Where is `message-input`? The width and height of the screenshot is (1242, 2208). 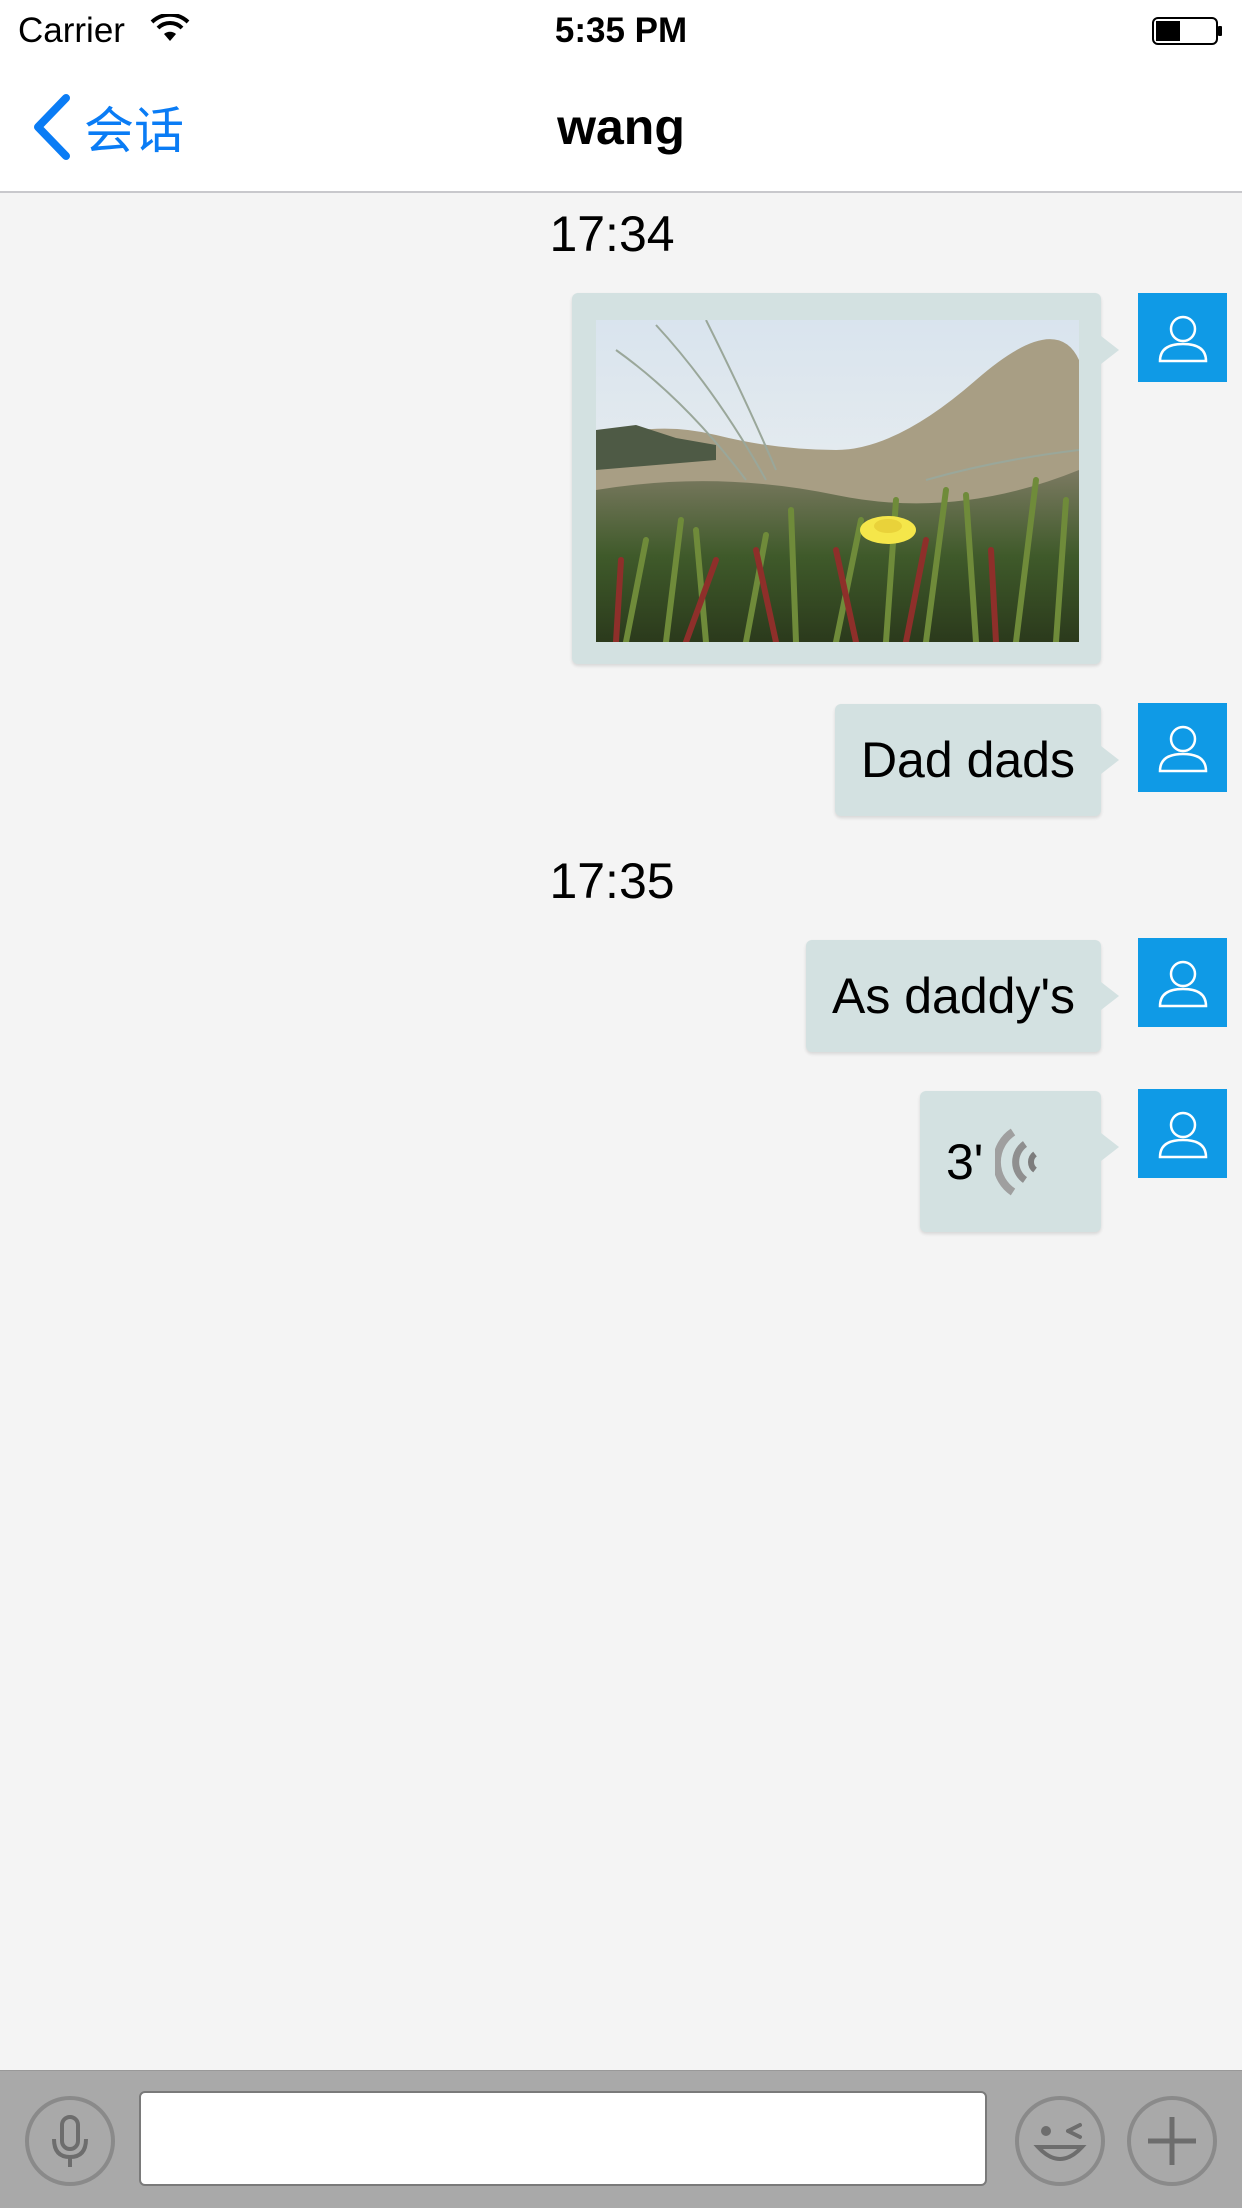 message-input is located at coordinates (563, 2138).